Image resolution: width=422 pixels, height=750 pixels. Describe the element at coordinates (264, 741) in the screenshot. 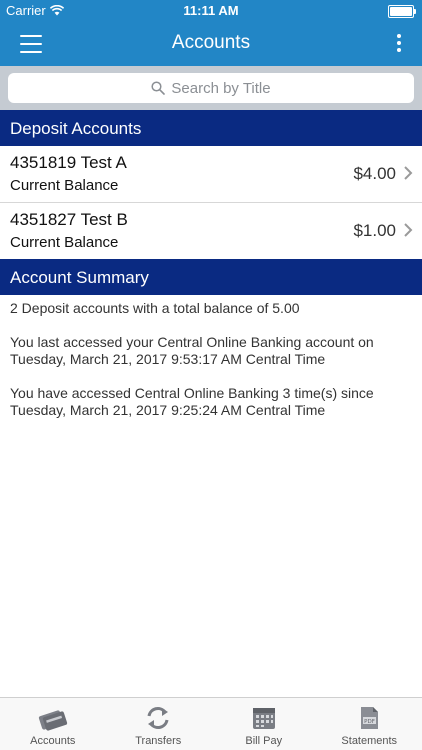

I see `tab-label: Bill Pay` at that location.